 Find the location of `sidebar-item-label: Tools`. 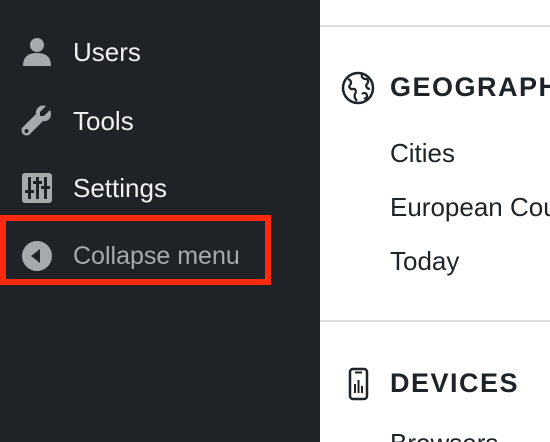

sidebar-item-label: Tools is located at coordinates (103, 120).